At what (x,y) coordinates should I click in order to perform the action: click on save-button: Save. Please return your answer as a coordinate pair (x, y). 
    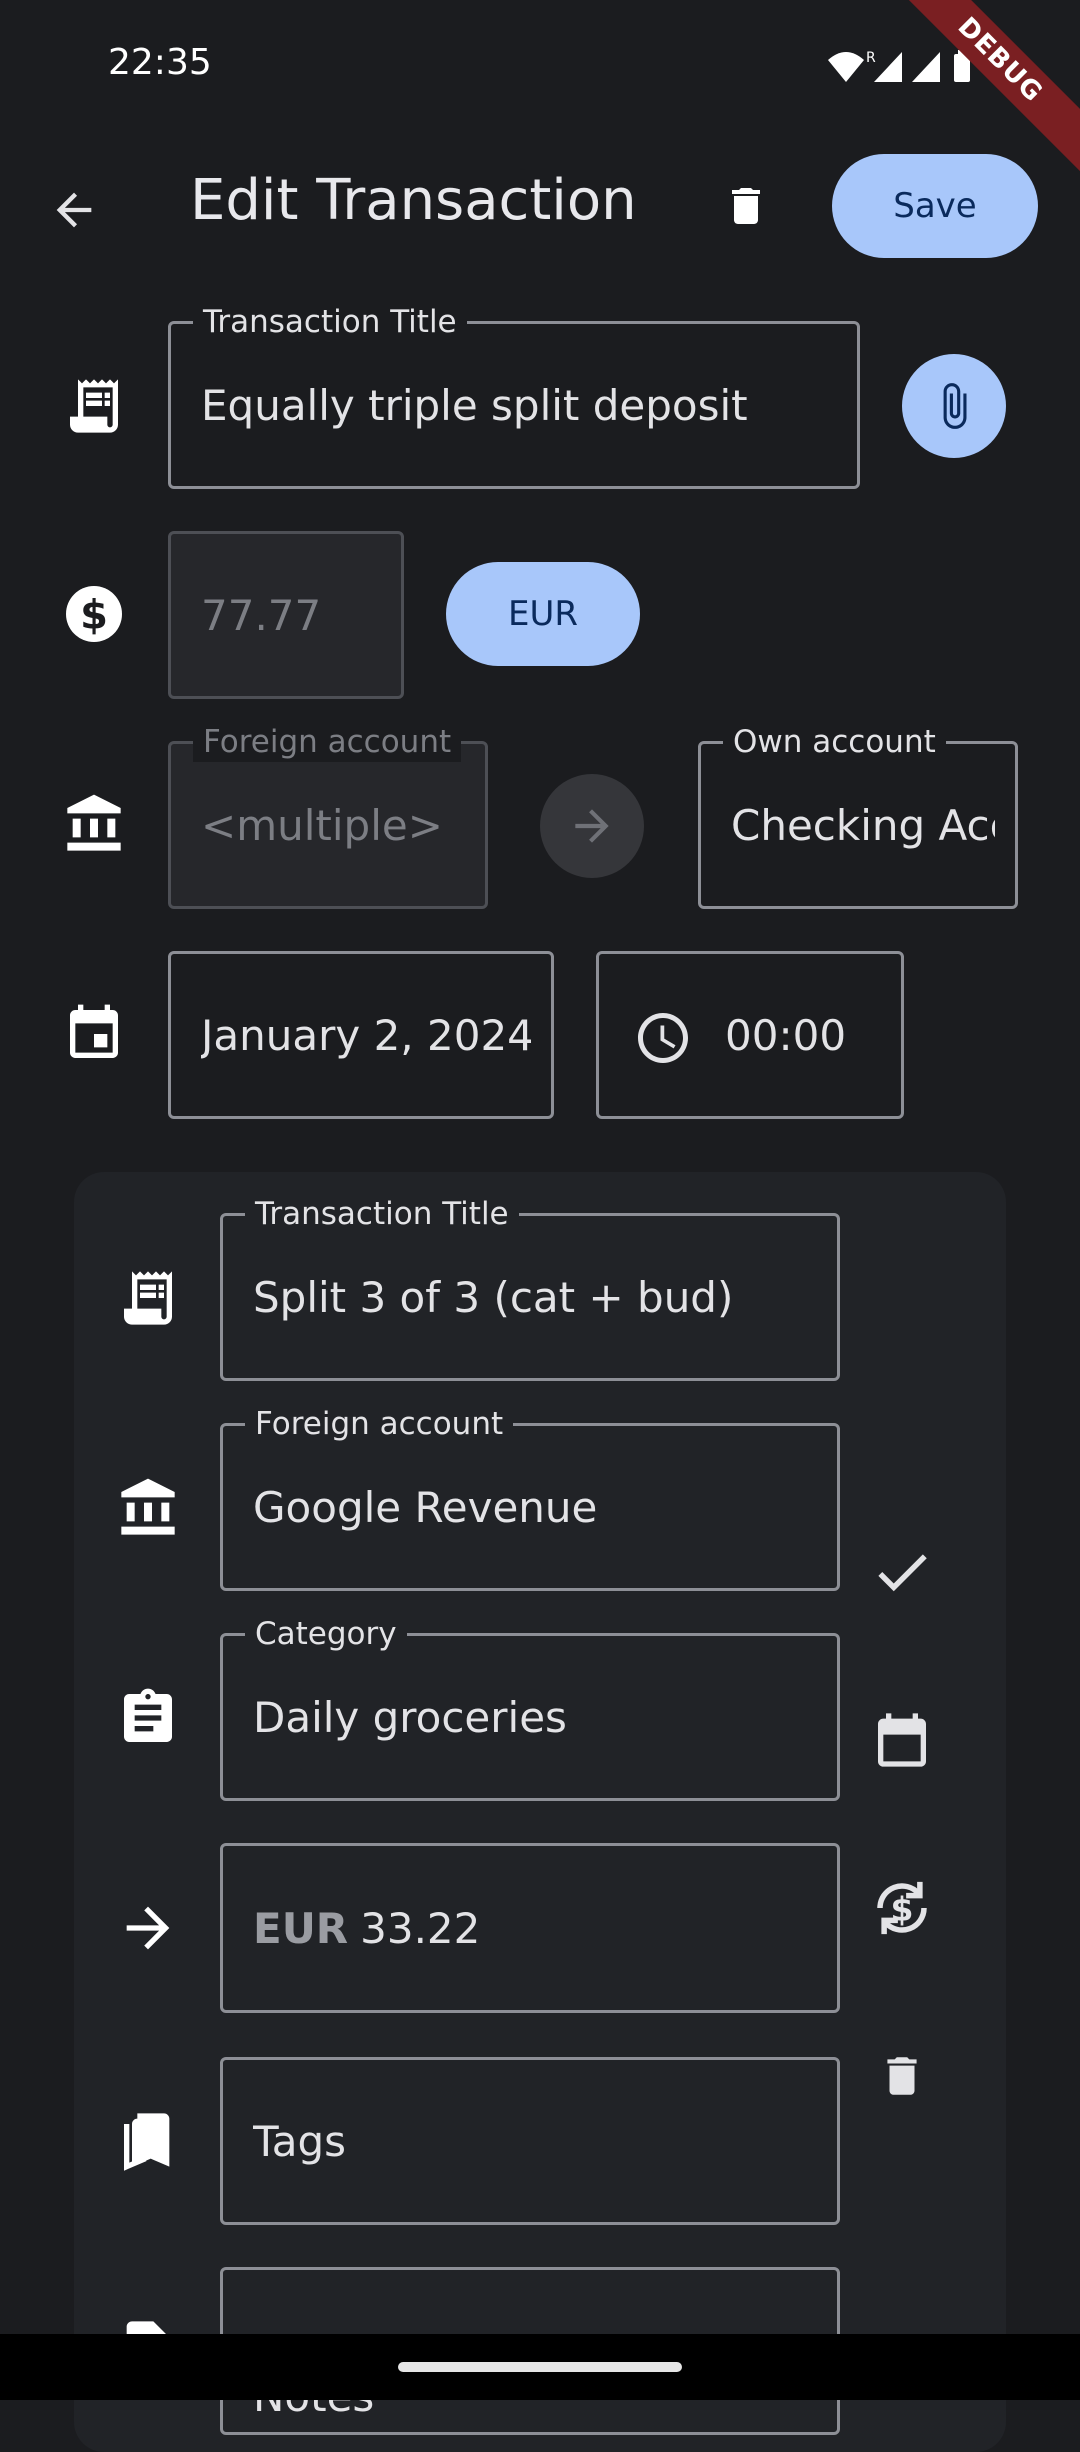
    Looking at the image, I should click on (935, 206).